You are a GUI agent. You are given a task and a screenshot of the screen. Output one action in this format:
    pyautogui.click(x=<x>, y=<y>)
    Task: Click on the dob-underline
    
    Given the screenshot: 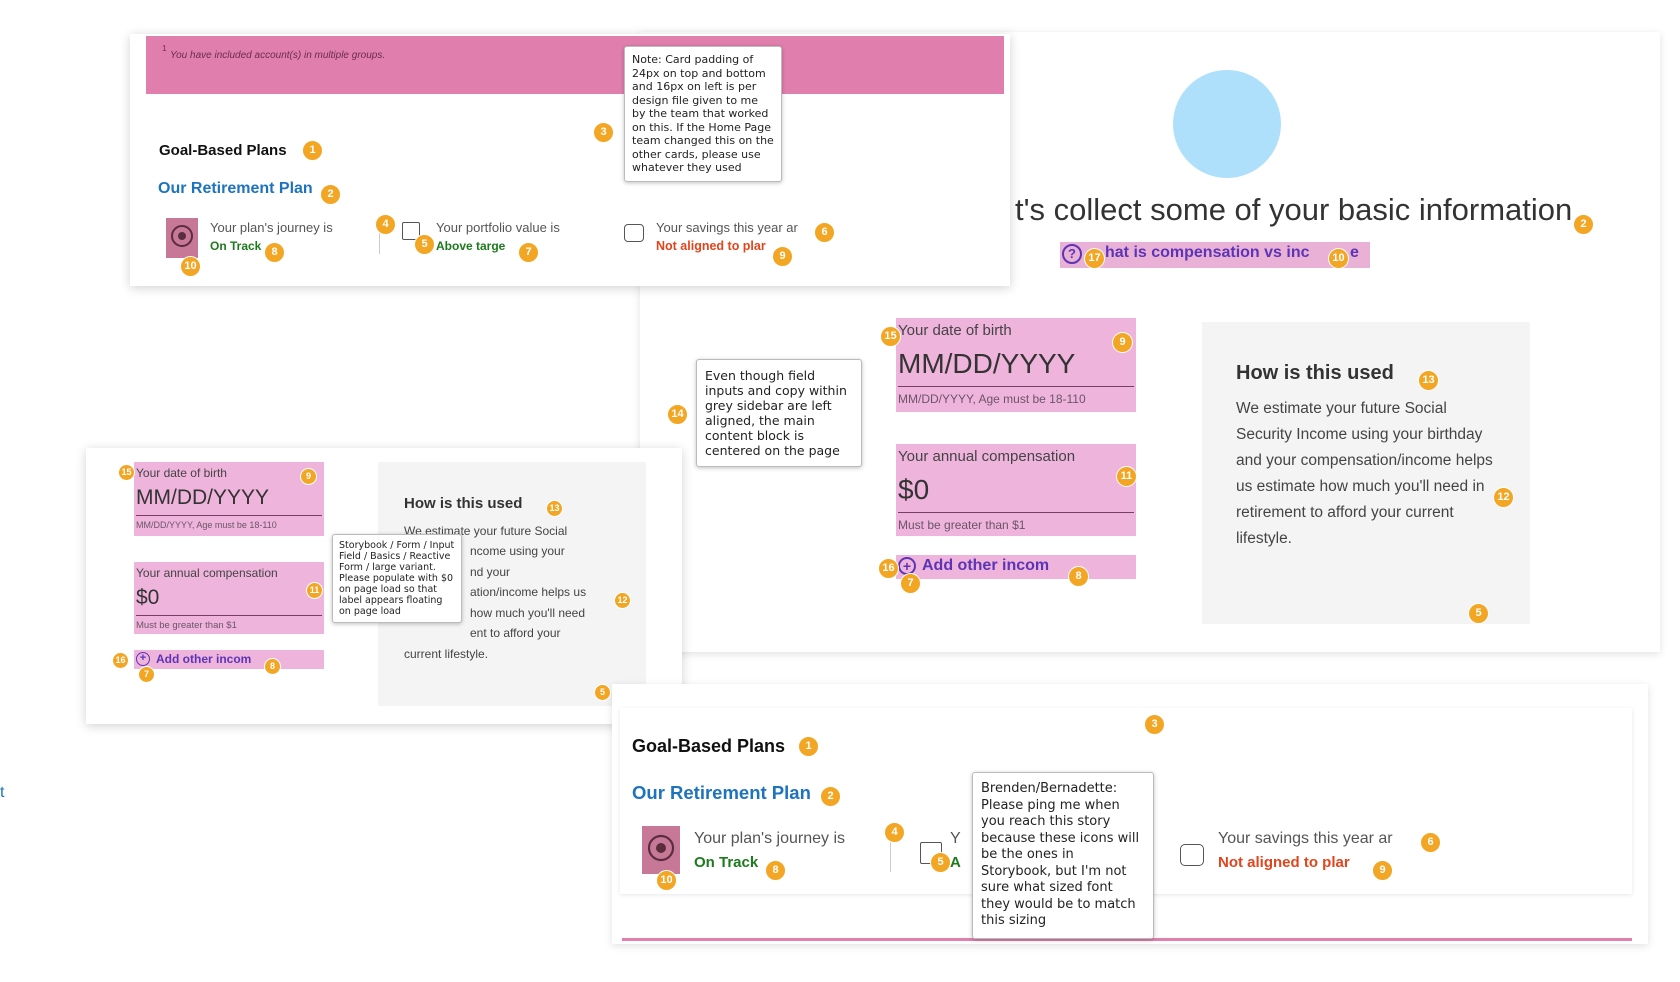 What is the action you would take?
    pyautogui.click(x=1016, y=386)
    